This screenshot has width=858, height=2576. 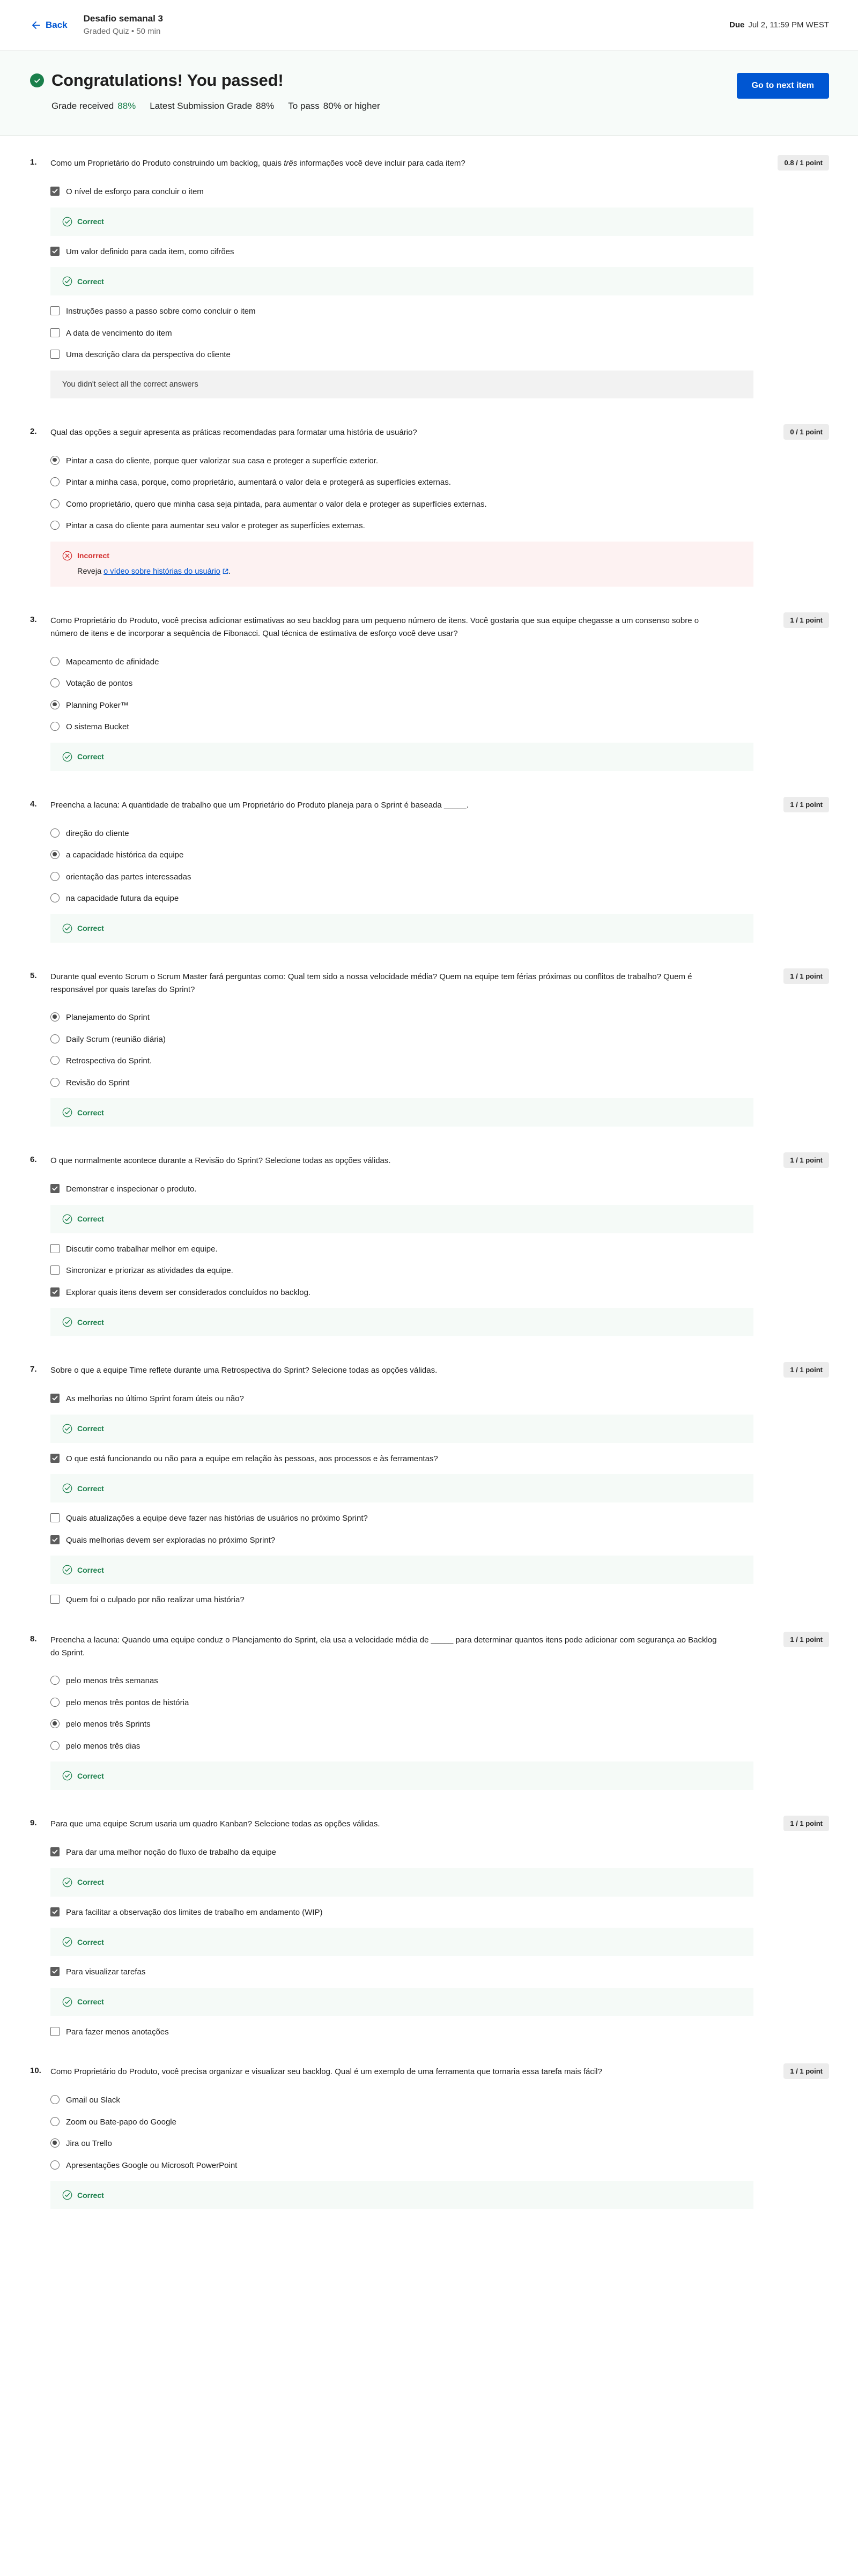 What do you see at coordinates (49, 25) in the screenshot?
I see `back-button: Back` at bounding box center [49, 25].